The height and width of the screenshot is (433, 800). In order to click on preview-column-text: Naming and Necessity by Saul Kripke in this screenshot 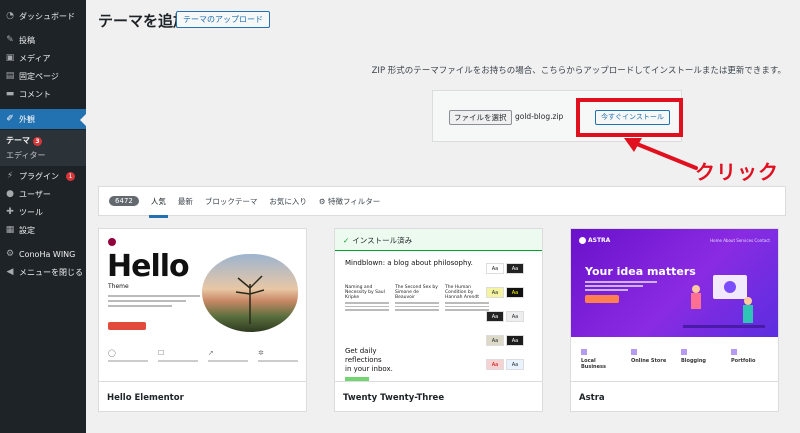, I will do `click(365, 292)`.